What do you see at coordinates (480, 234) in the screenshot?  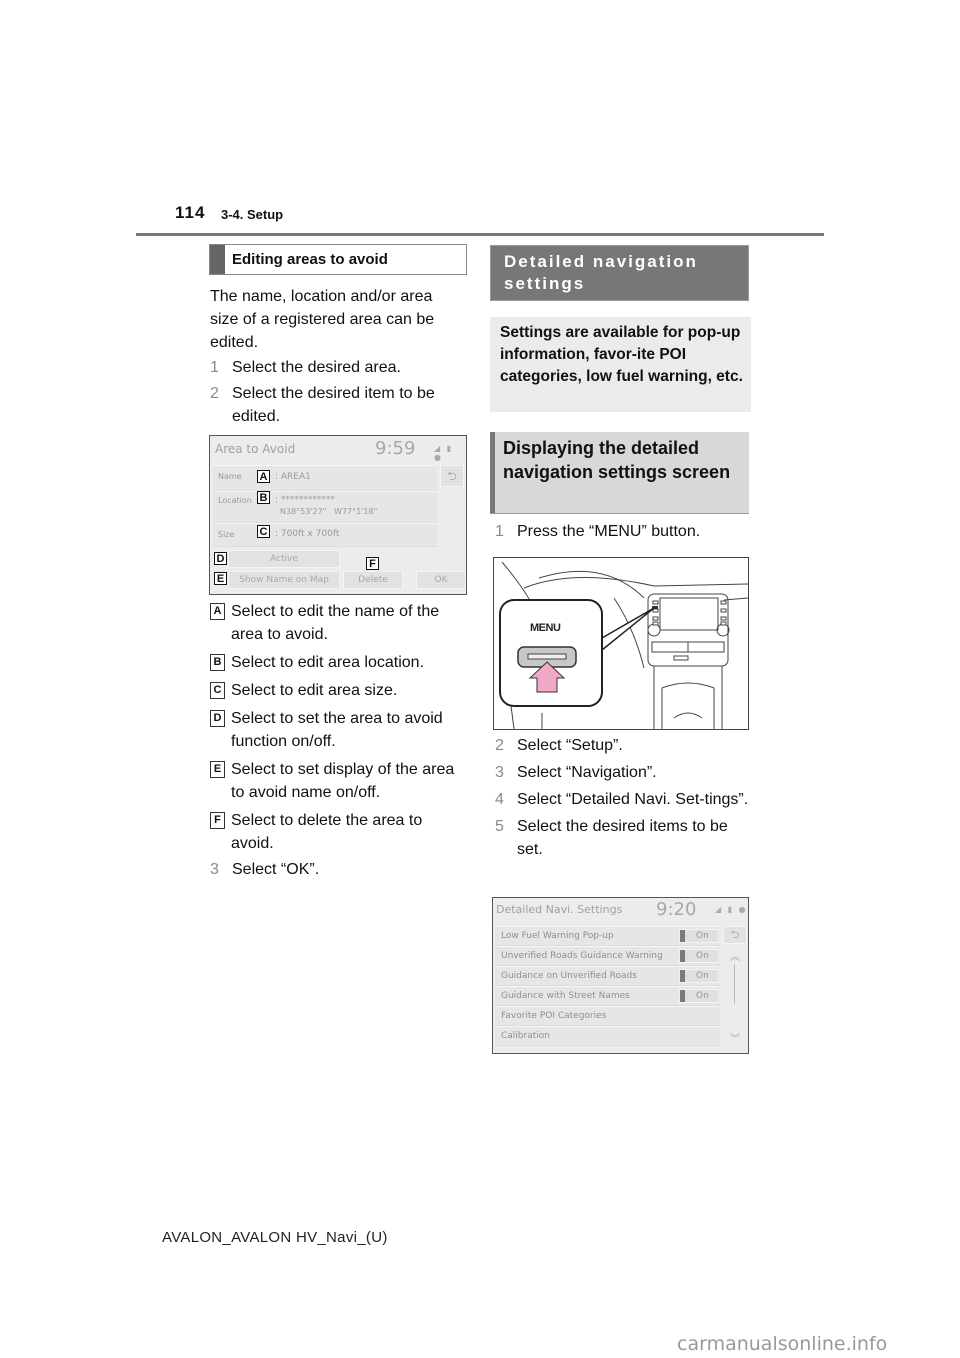 I see `header-rule` at bounding box center [480, 234].